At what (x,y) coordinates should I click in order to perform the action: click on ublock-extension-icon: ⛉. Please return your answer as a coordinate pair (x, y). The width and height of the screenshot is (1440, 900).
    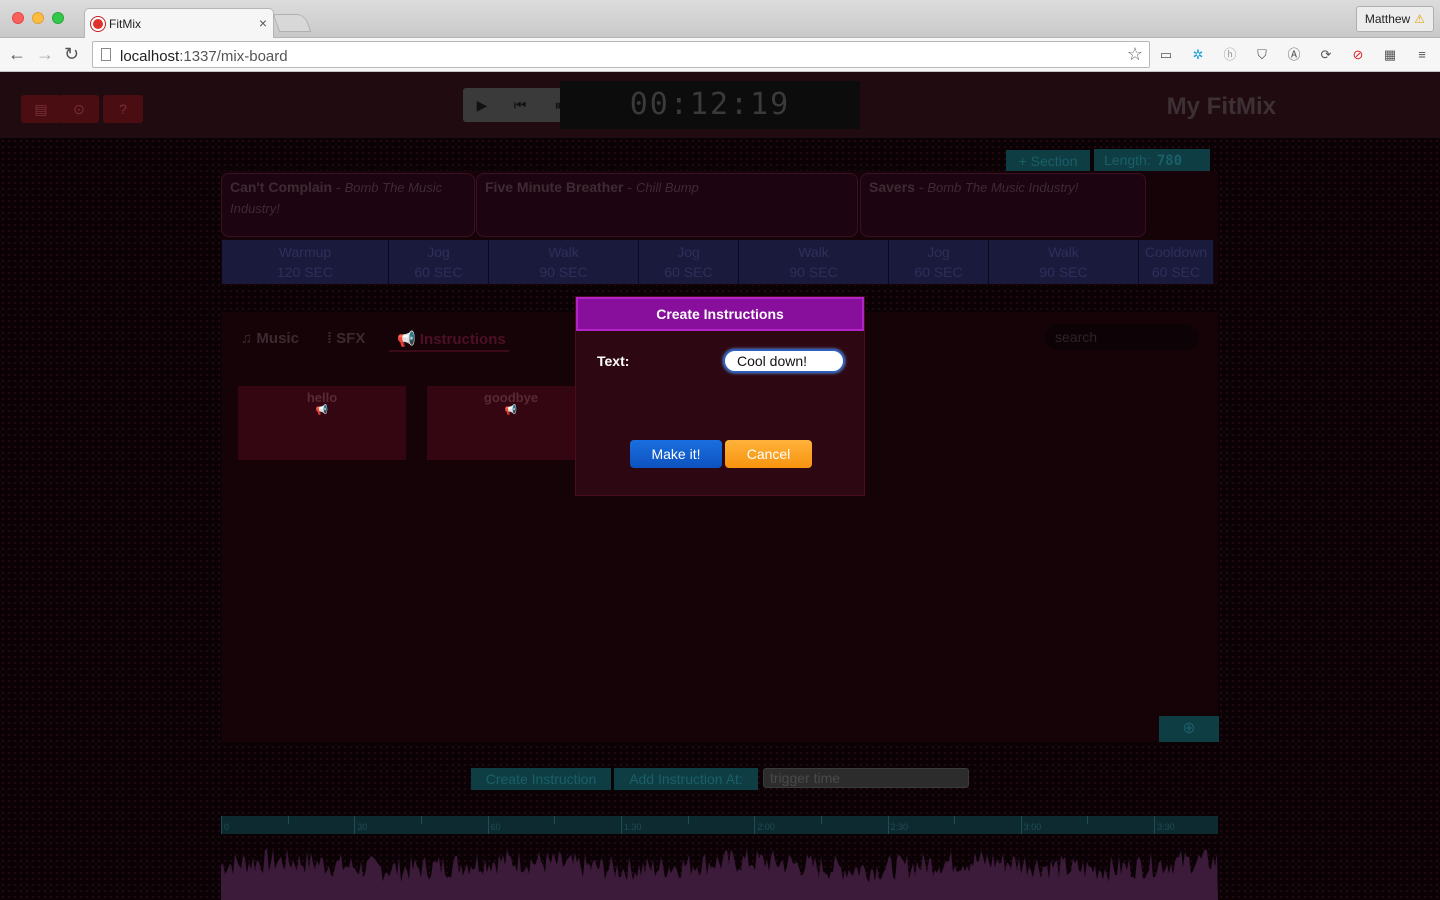
    Looking at the image, I should click on (1262, 55).